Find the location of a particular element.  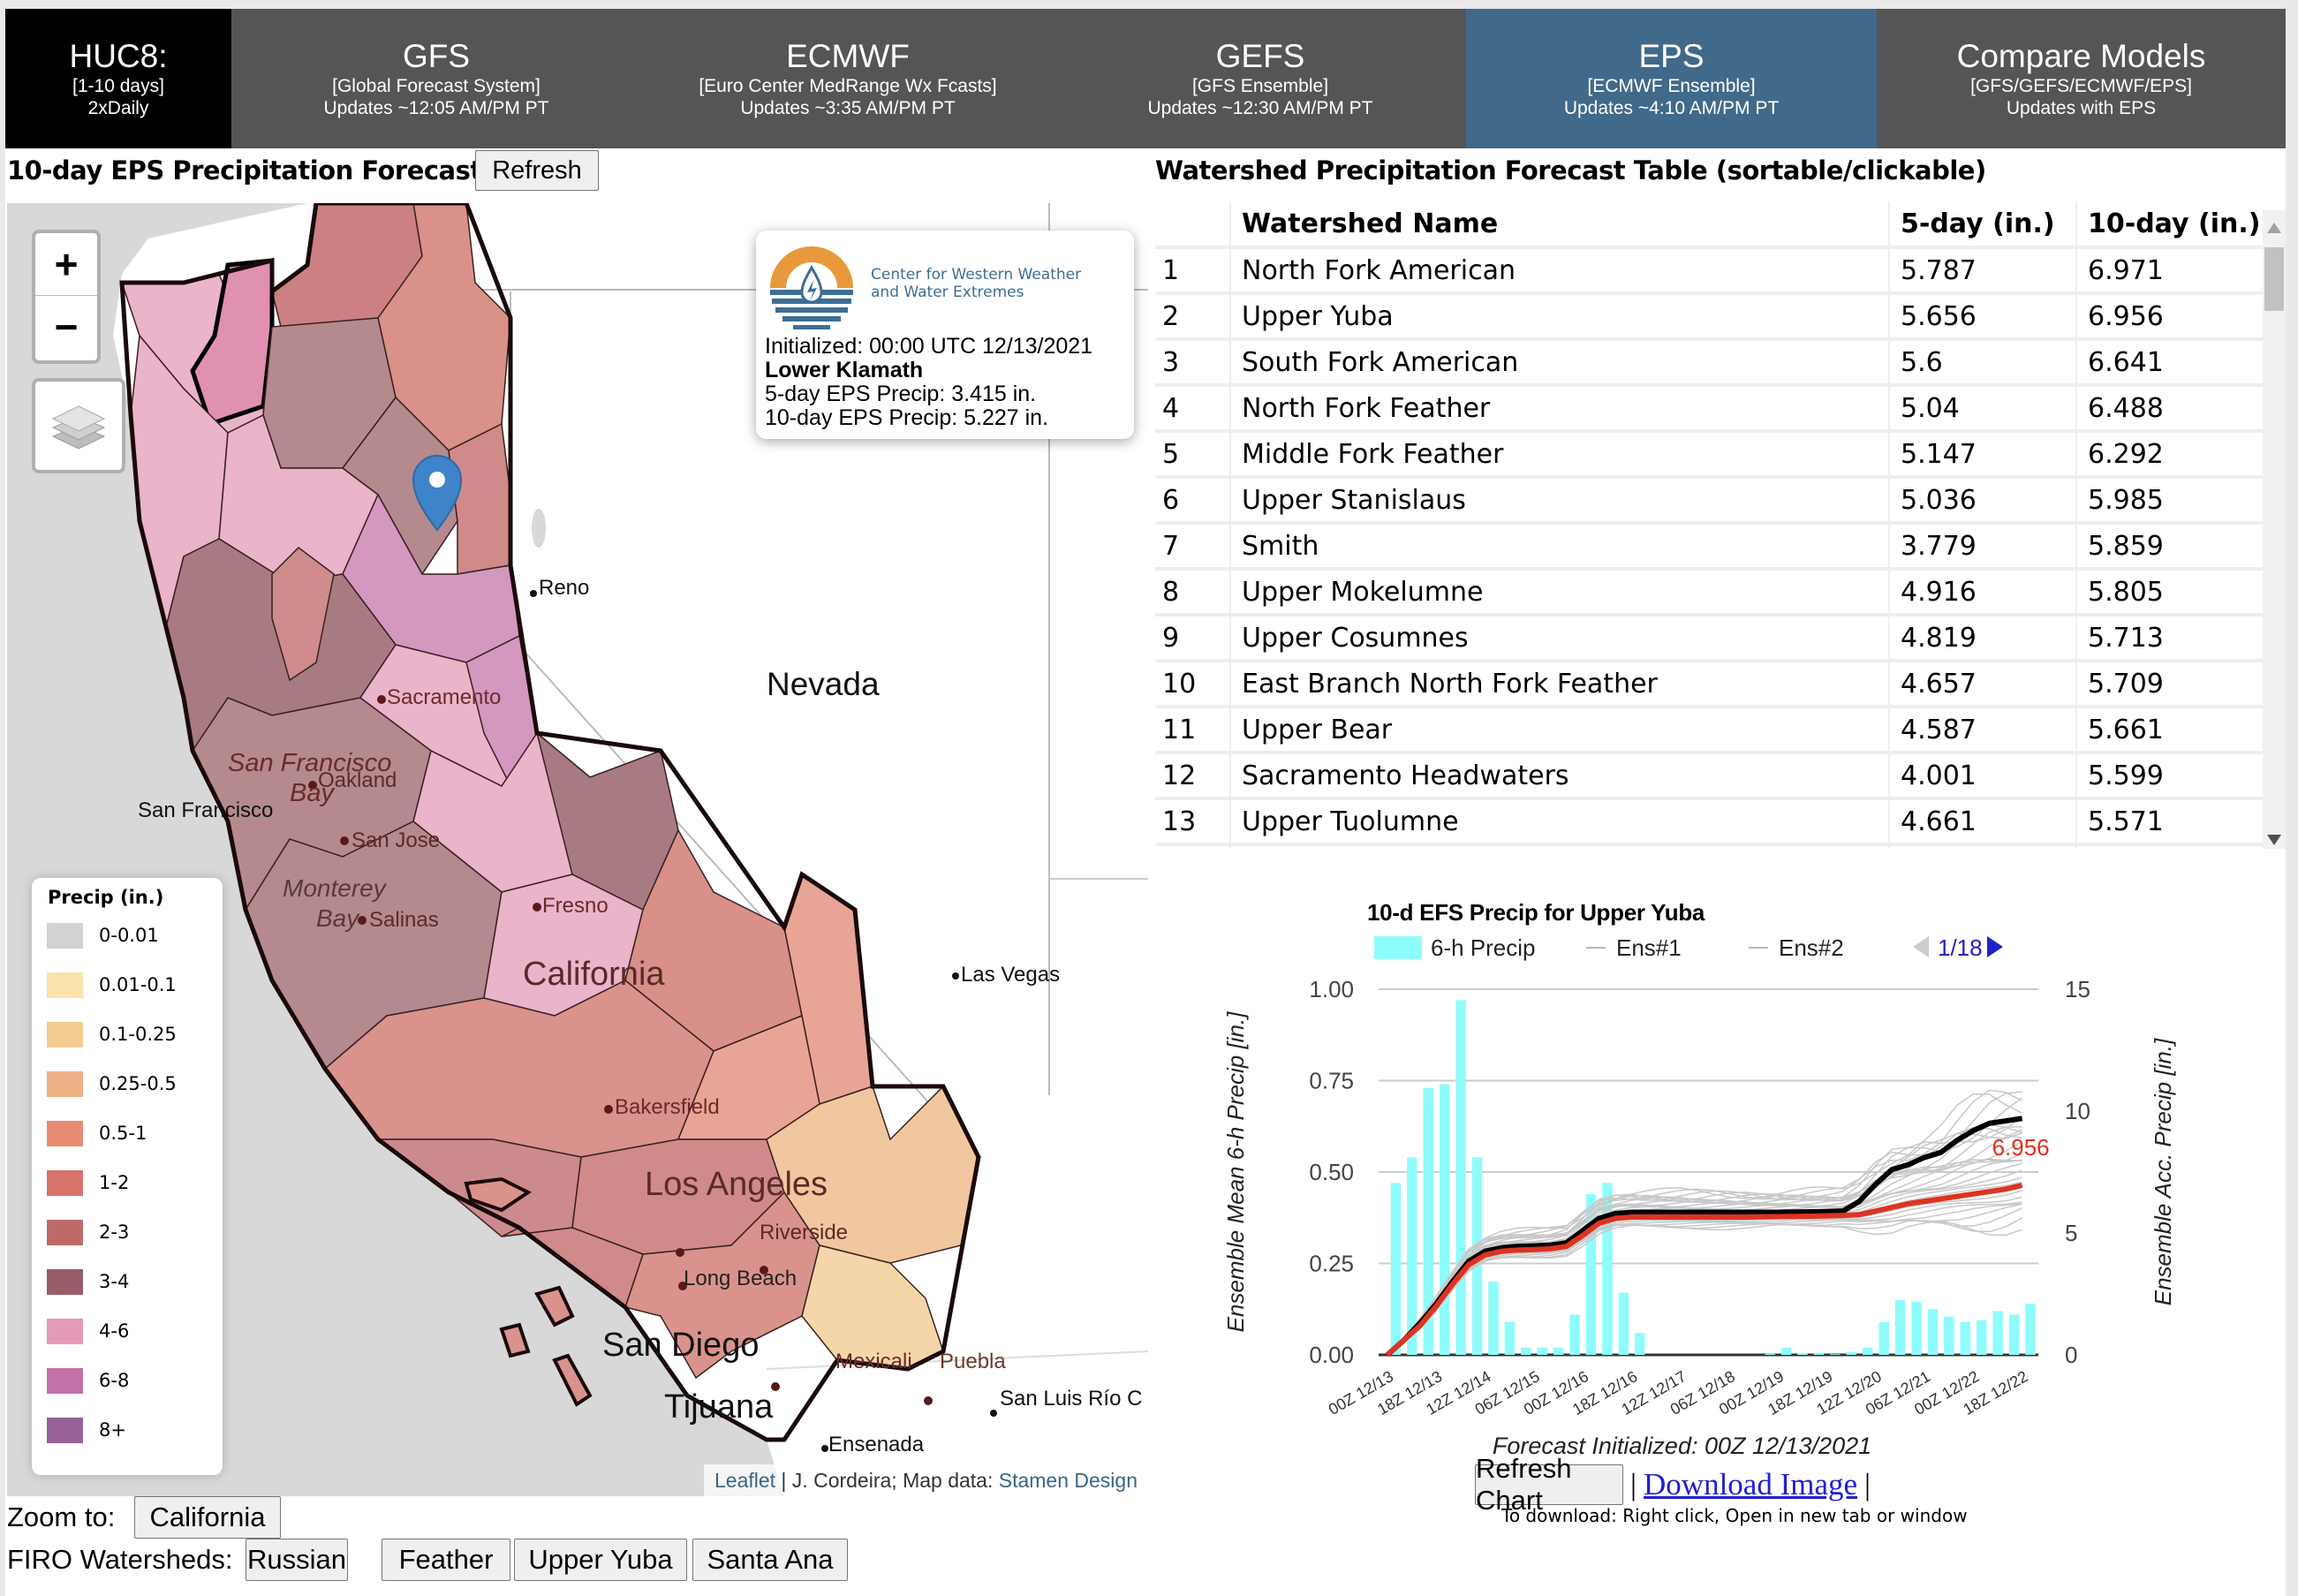

cell-rank: 4 is located at coordinates (1193, 409).